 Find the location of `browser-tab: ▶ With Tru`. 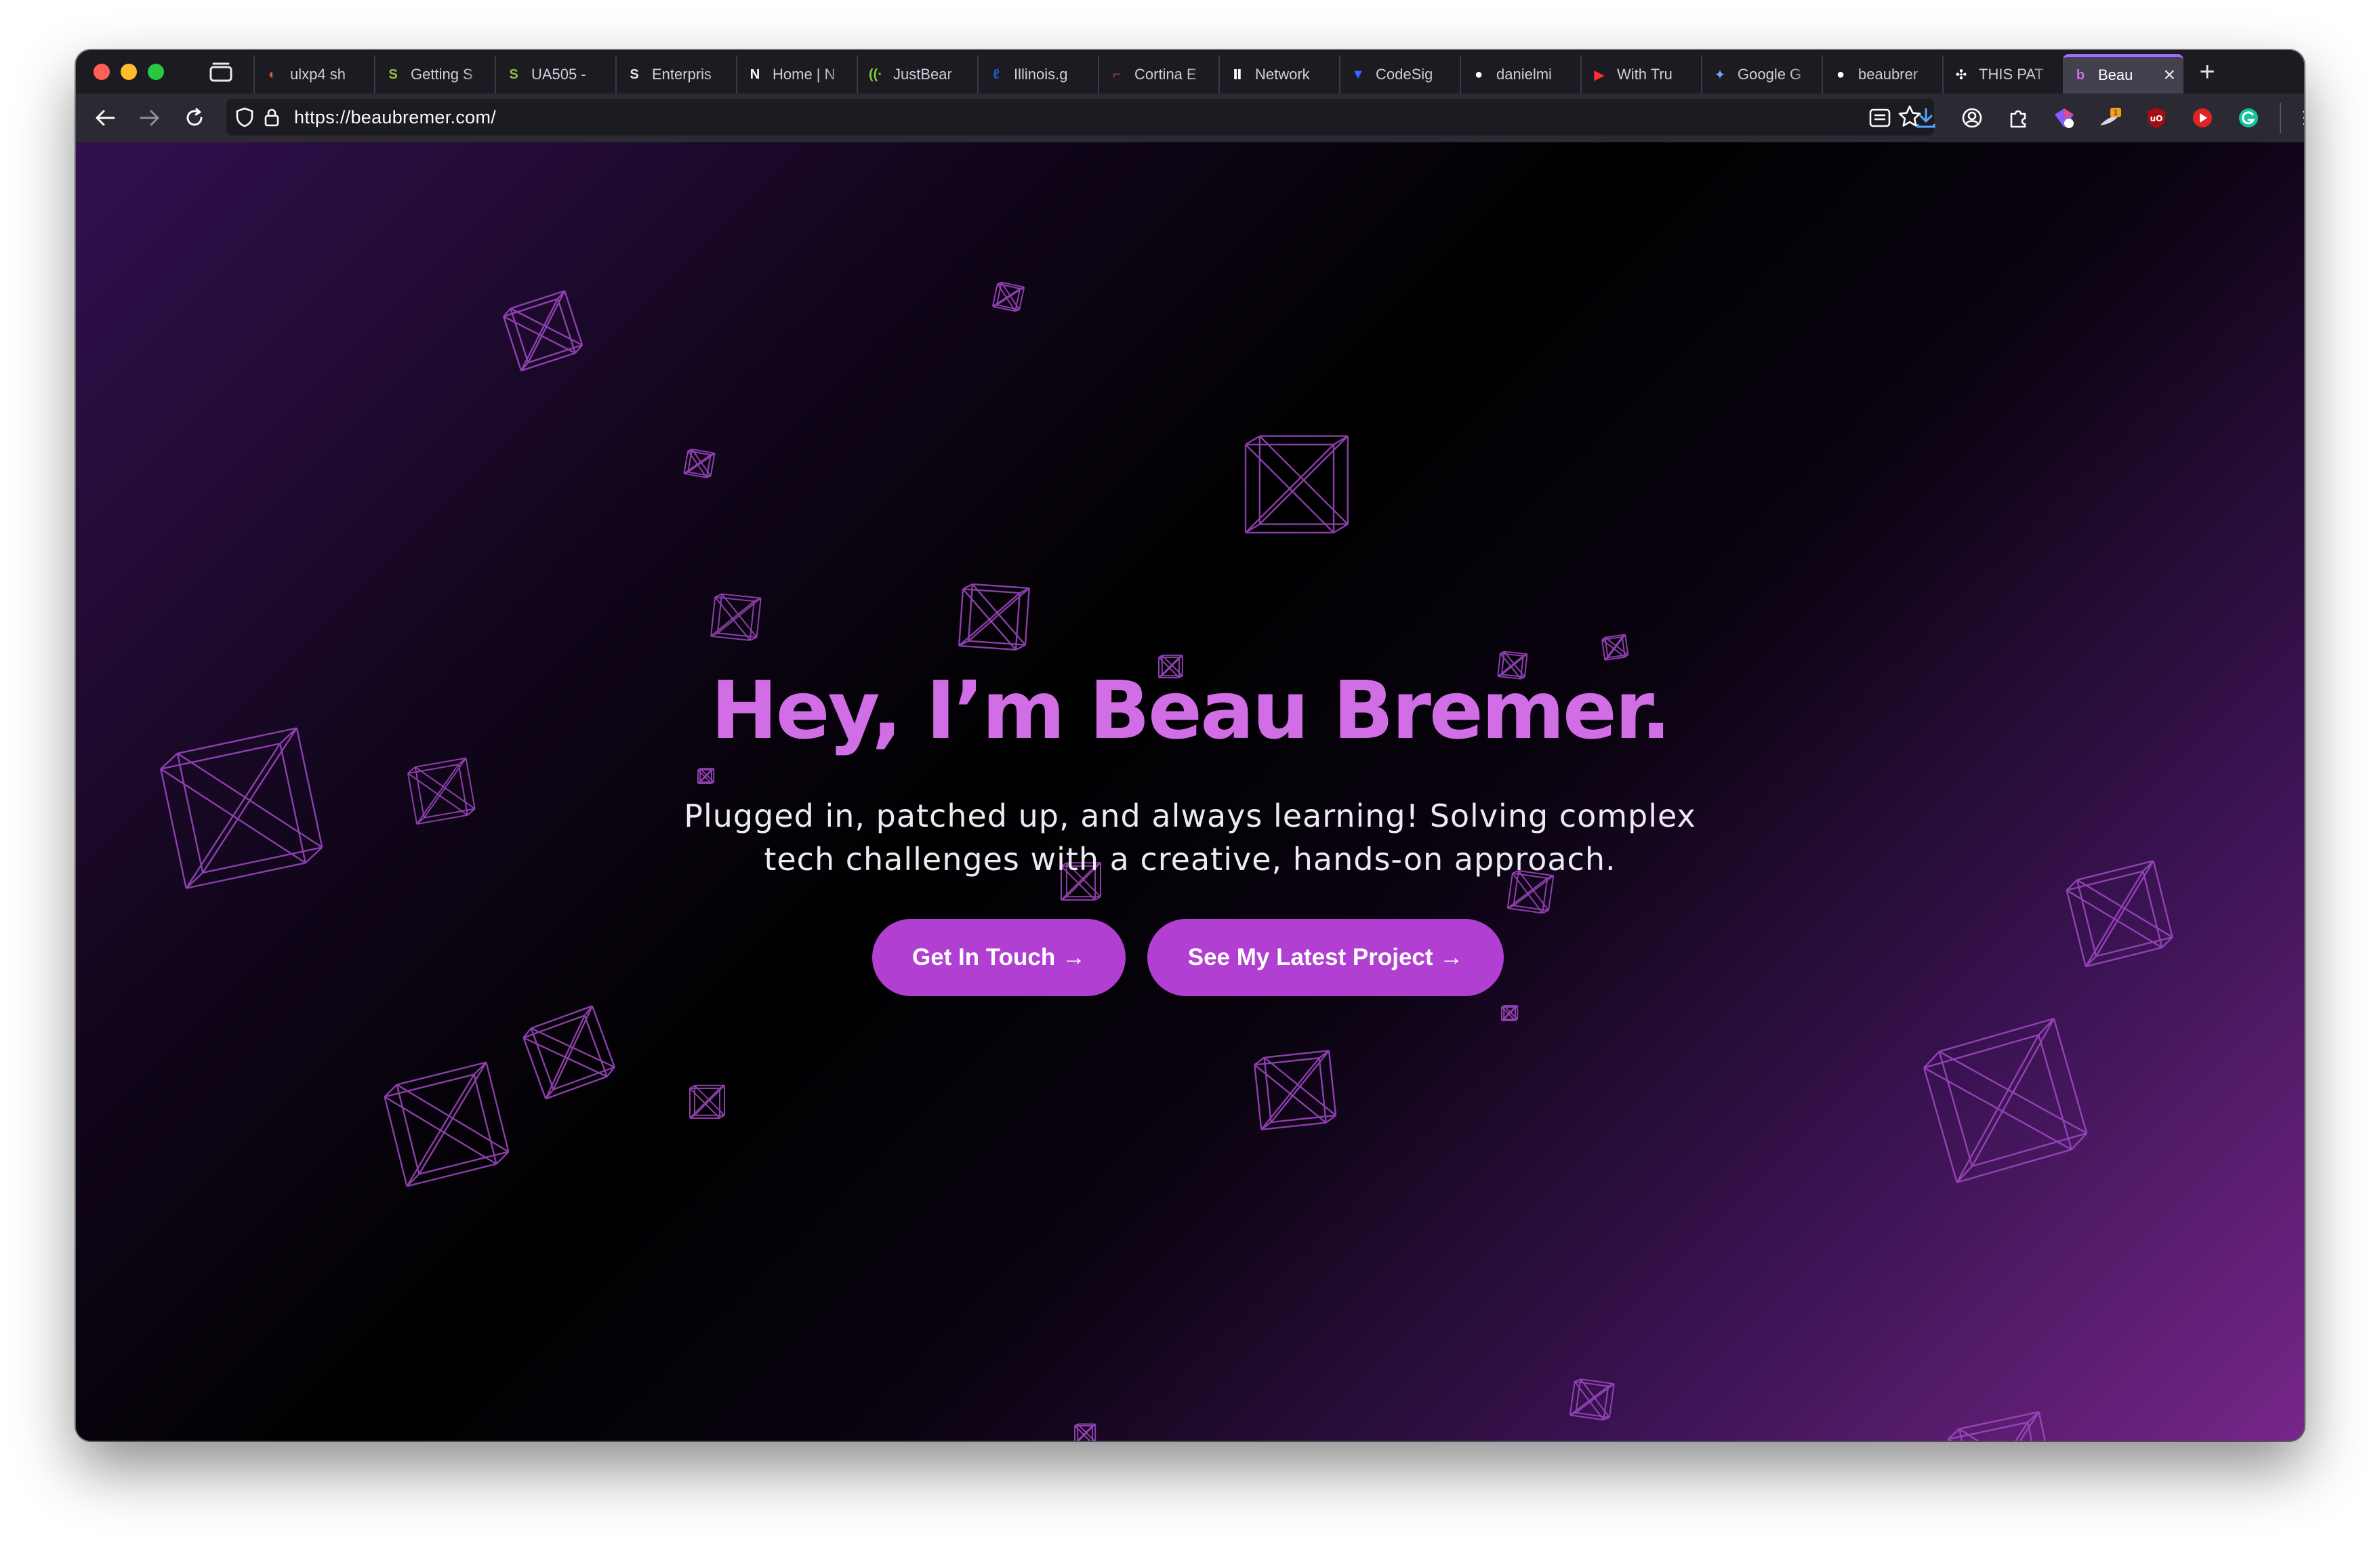

browser-tab: ▶ With Tru is located at coordinates (1641, 75).